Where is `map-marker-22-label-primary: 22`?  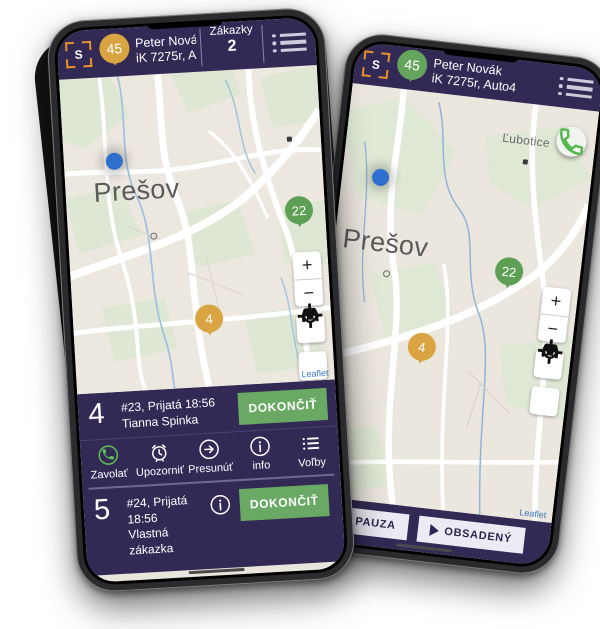
map-marker-22-label-primary: 22 is located at coordinates (299, 210).